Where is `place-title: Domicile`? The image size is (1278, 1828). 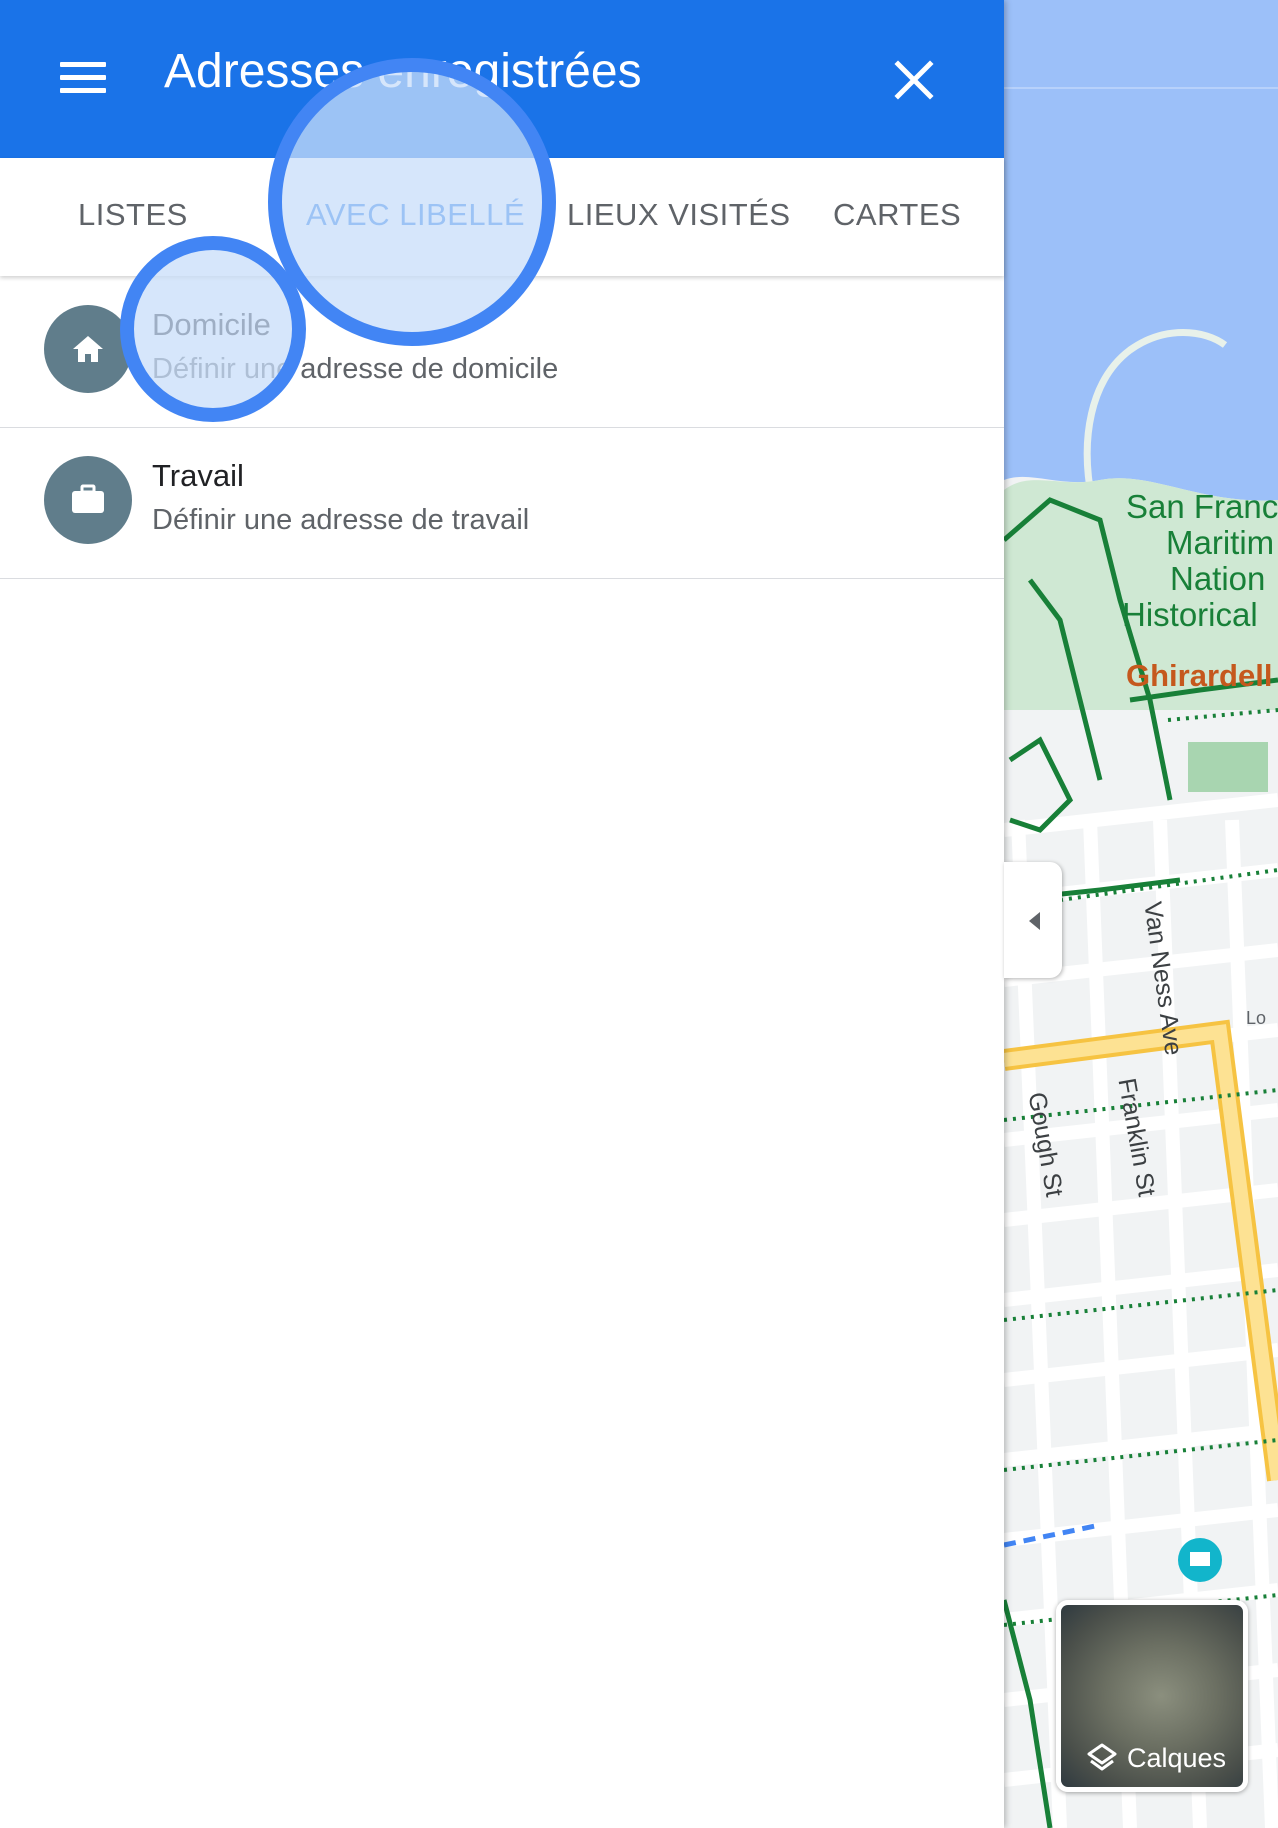 place-title: Domicile is located at coordinates (211, 324).